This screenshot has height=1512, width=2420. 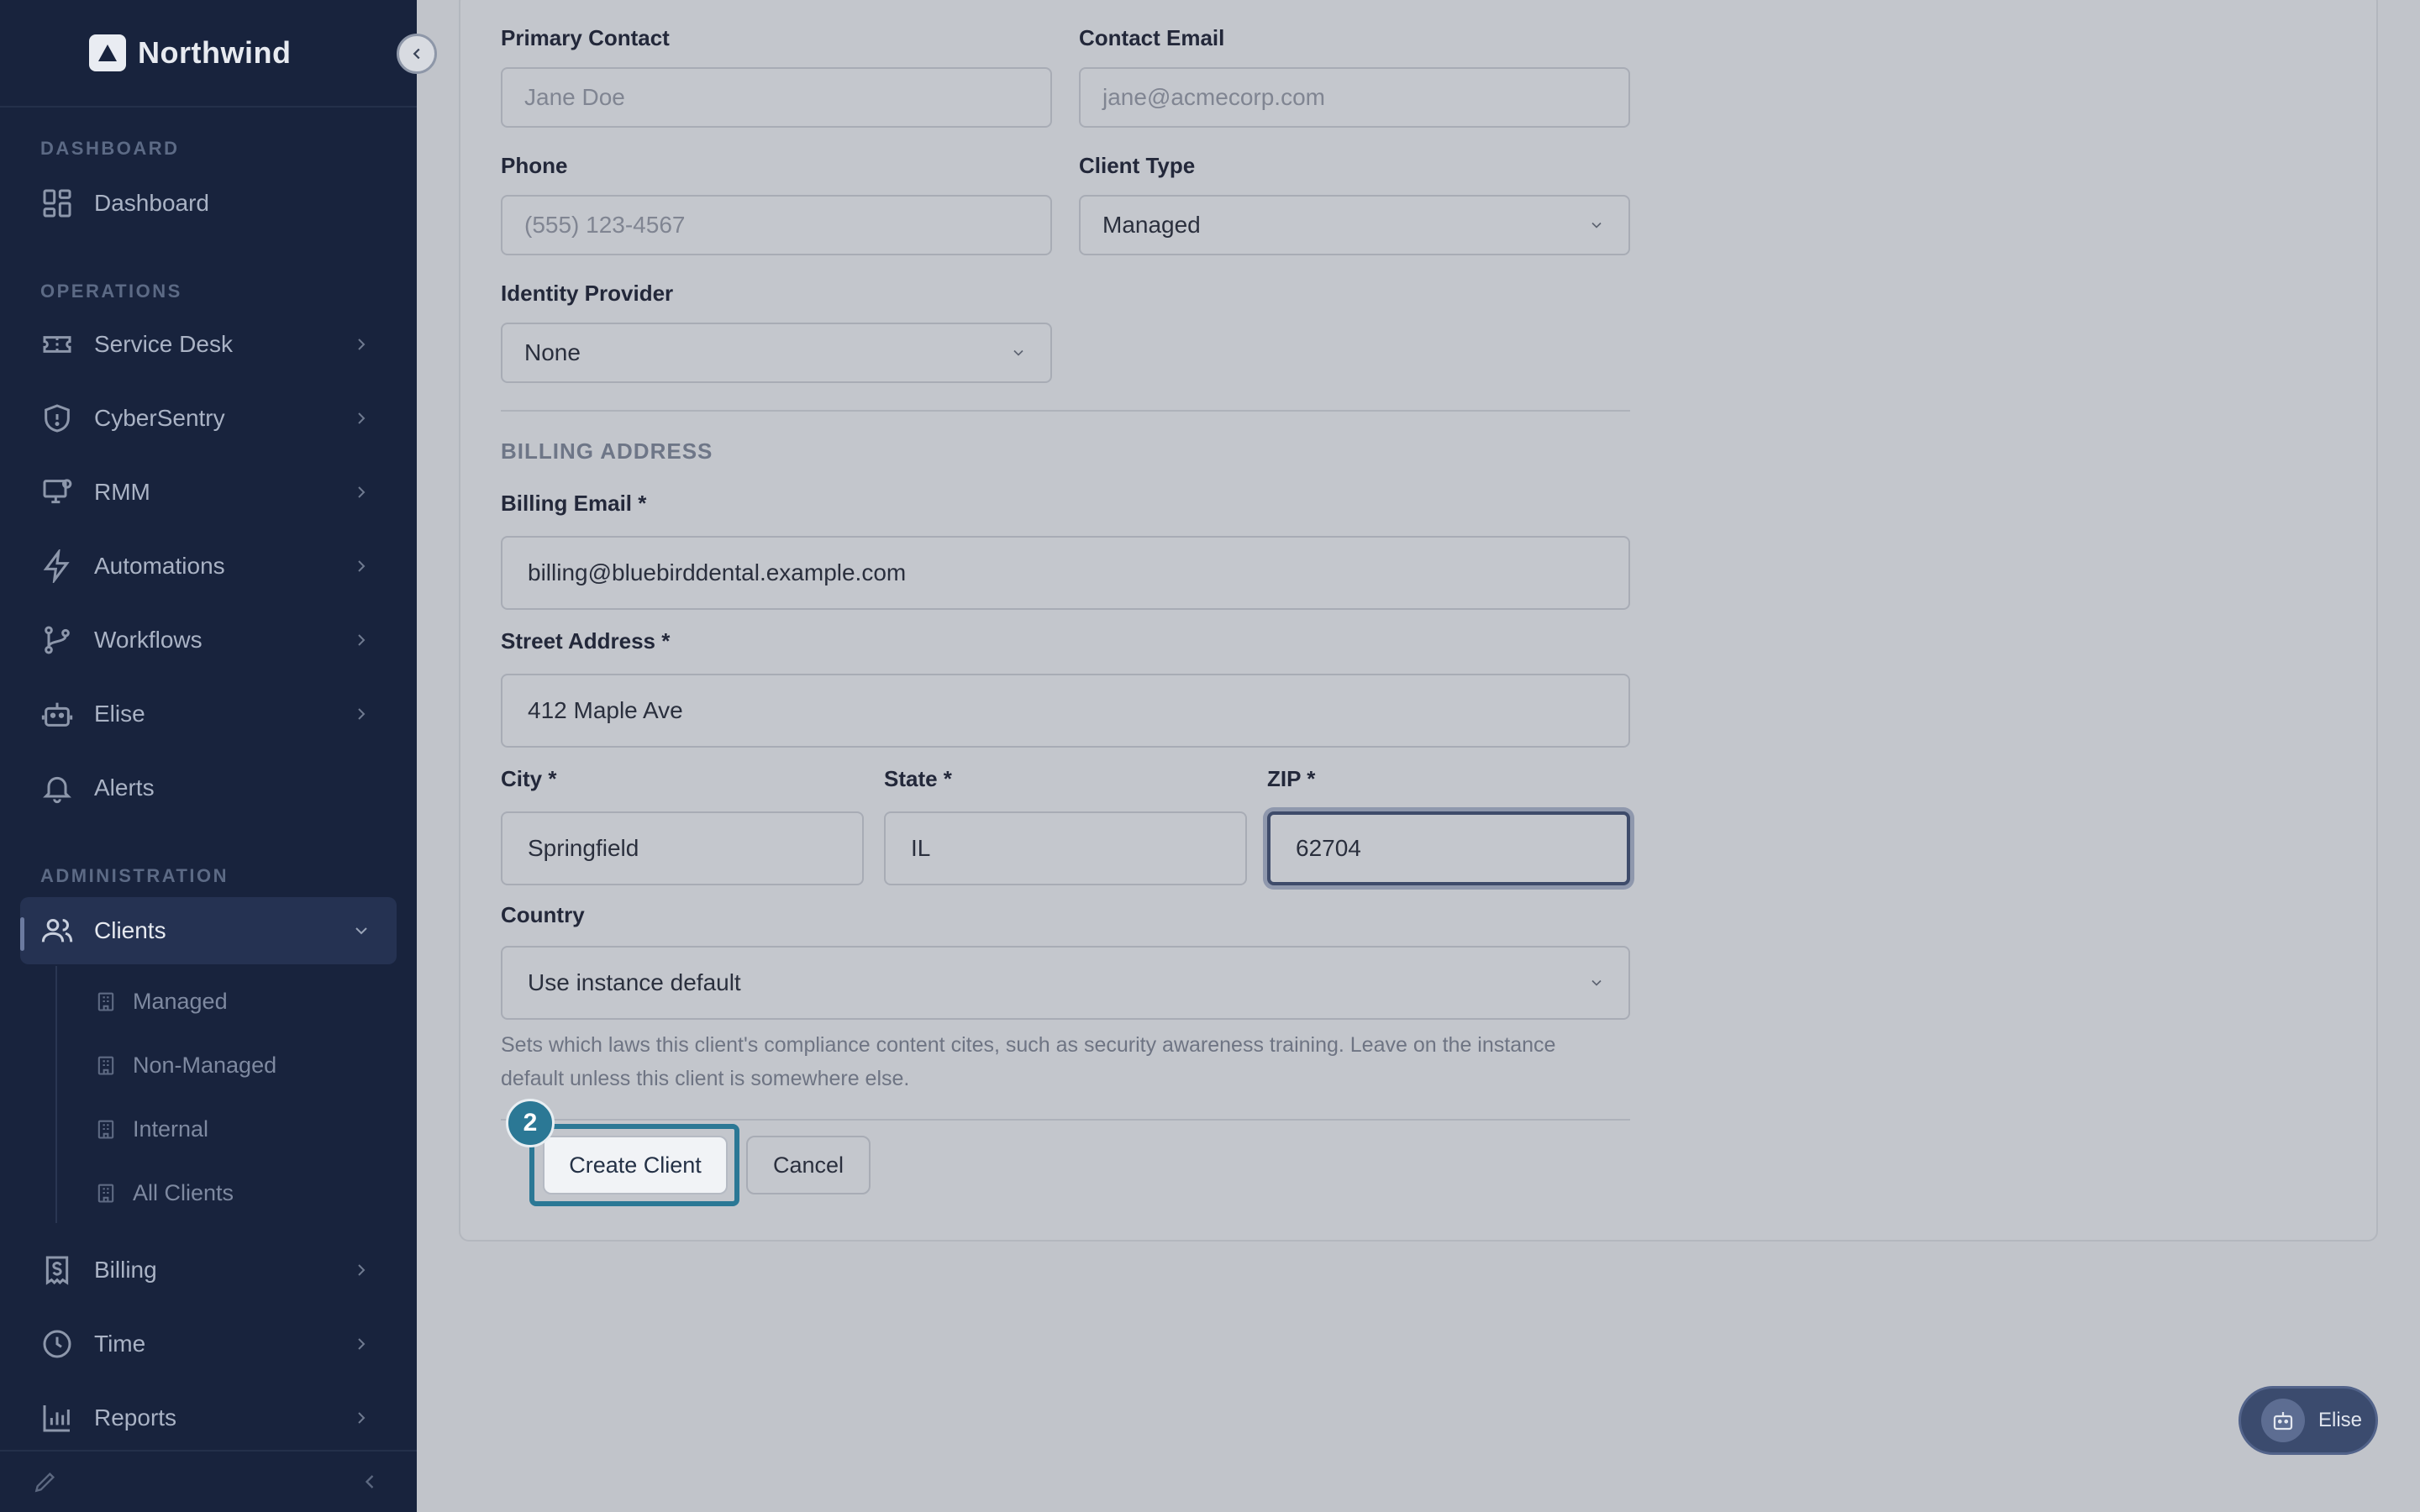 I want to click on section-operations: OPERATIONS, so click(x=111, y=291).